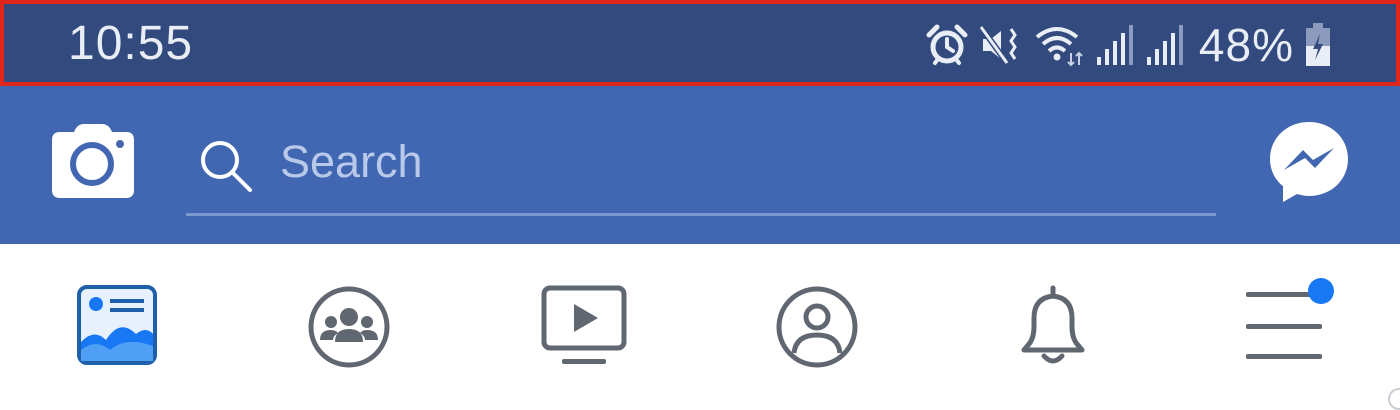 The height and width of the screenshot is (410, 1400). What do you see at coordinates (226, 166) in the screenshot?
I see `search-icon` at bounding box center [226, 166].